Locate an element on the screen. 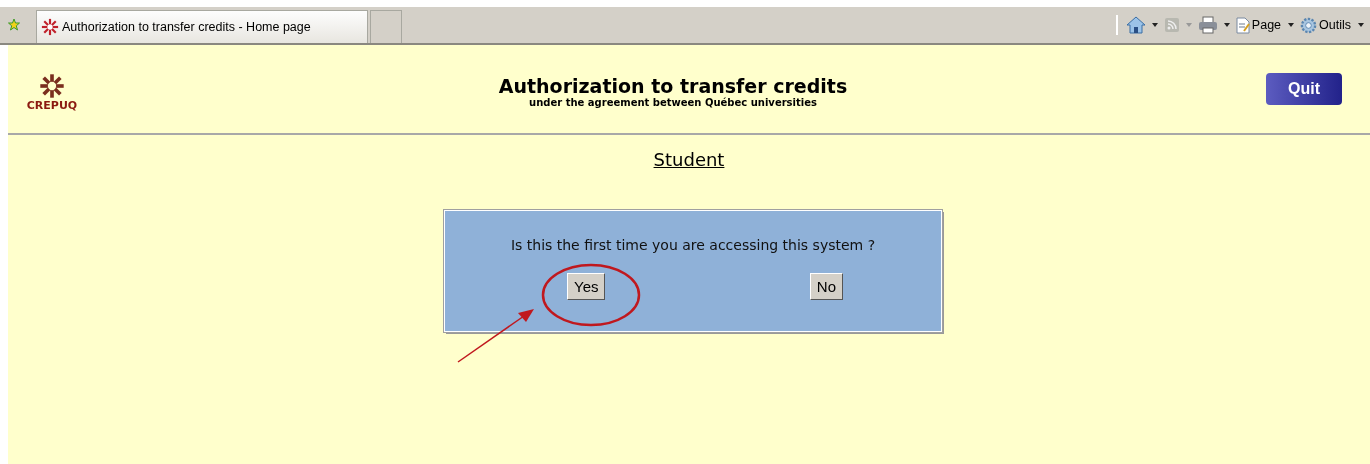 The image size is (1370, 464). quit-button: Quit is located at coordinates (1304, 89).